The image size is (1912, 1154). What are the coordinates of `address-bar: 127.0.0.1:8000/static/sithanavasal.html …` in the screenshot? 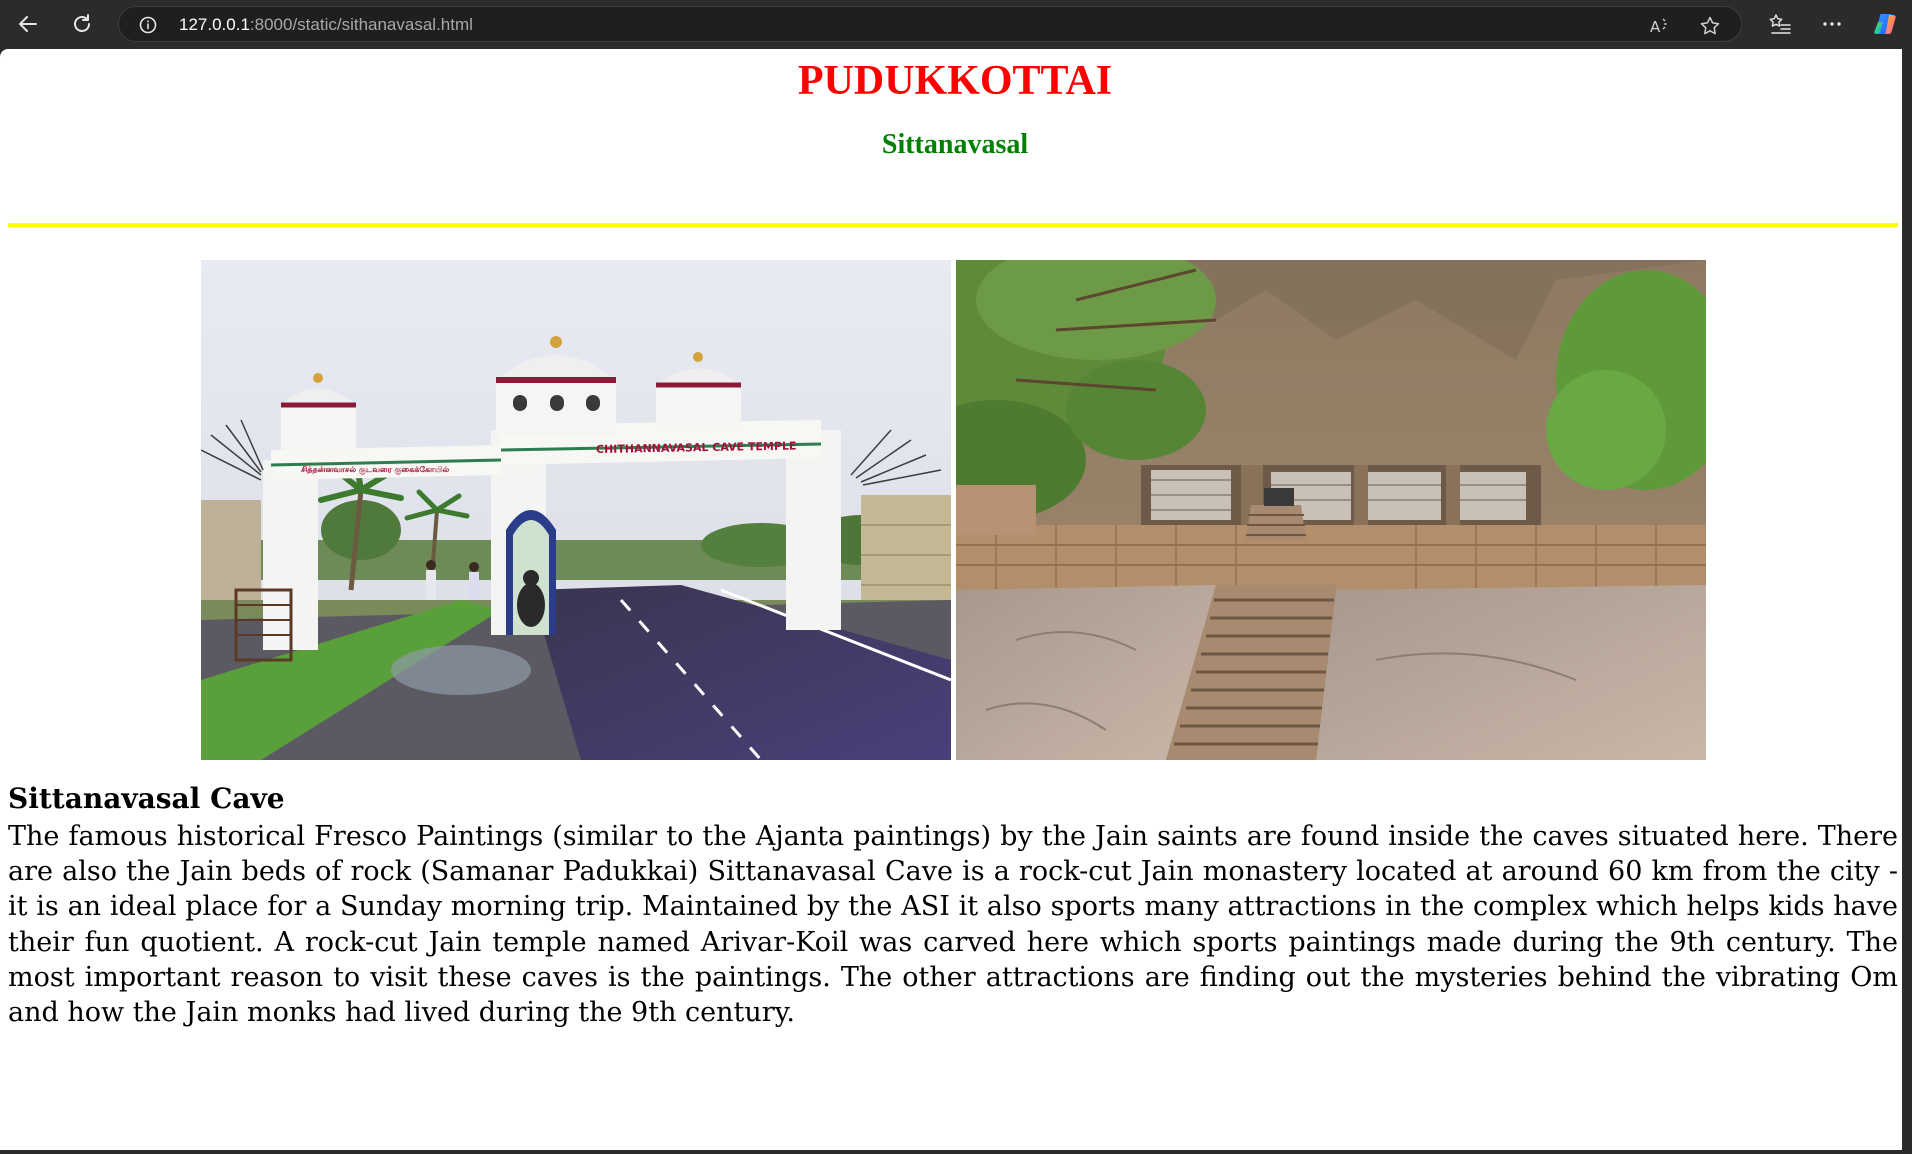 It's located at (930, 24).